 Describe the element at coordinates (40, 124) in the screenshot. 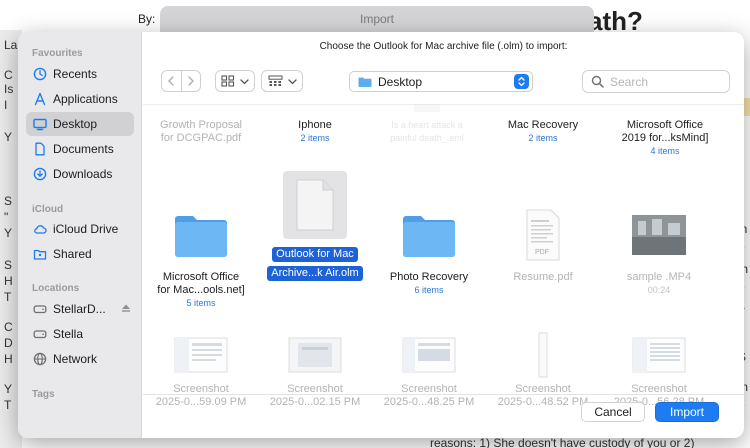

I see `desktop-icon` at that location.